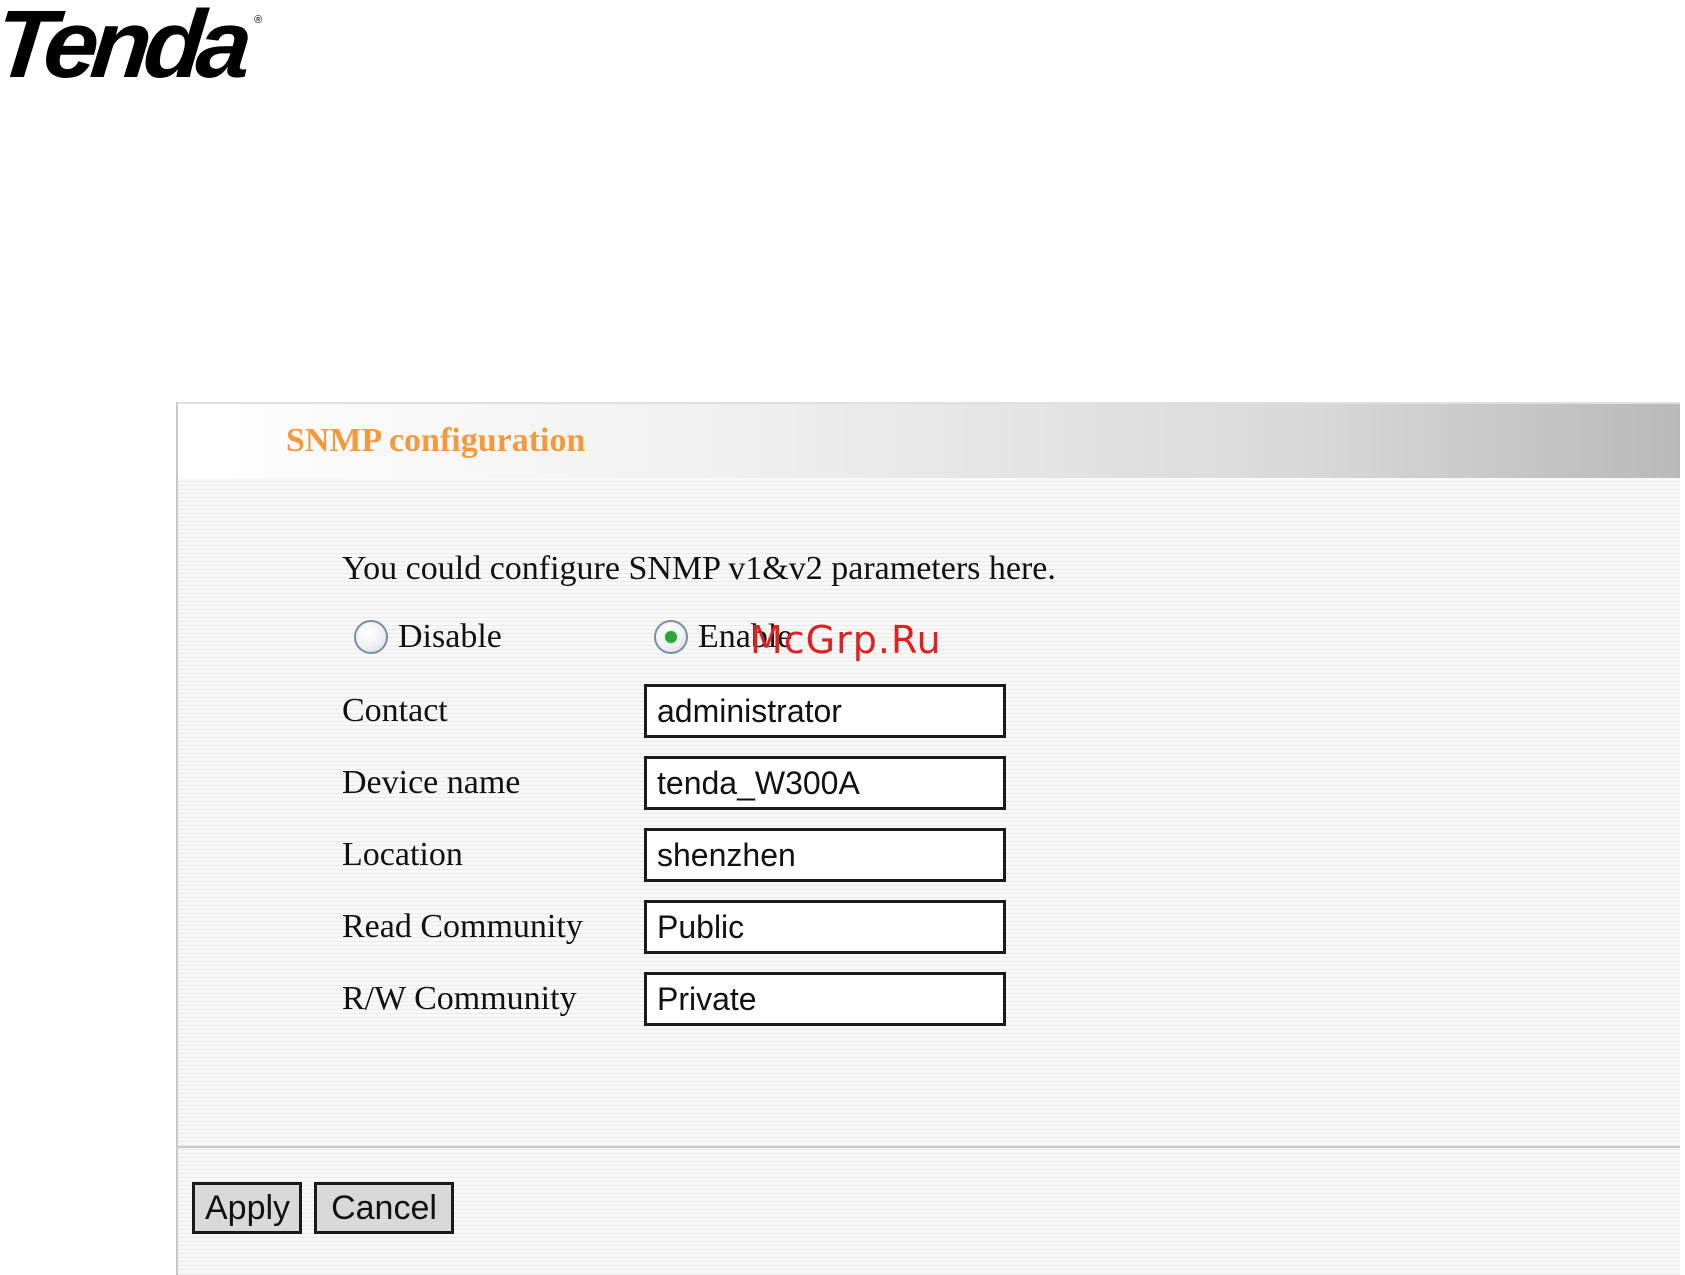 The height and width of the screenshot is (1275, 1685). I want to click on read-community-input, so click(825, 927).